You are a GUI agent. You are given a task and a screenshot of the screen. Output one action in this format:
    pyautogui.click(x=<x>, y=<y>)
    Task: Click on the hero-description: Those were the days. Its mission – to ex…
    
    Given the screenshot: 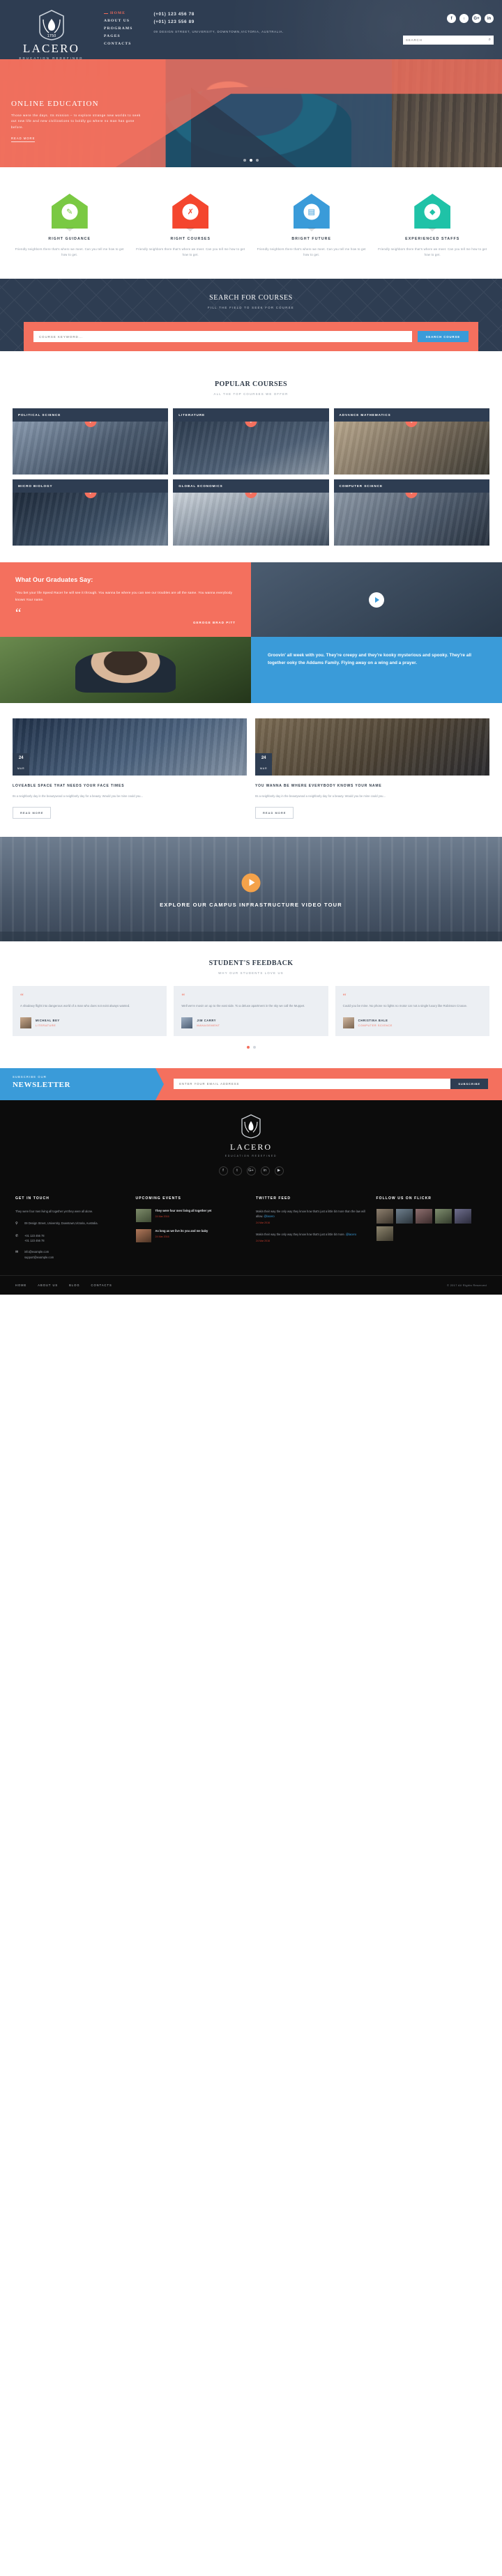 What is the action you would take?
    pyautogui.click(x=76, y=121)
    